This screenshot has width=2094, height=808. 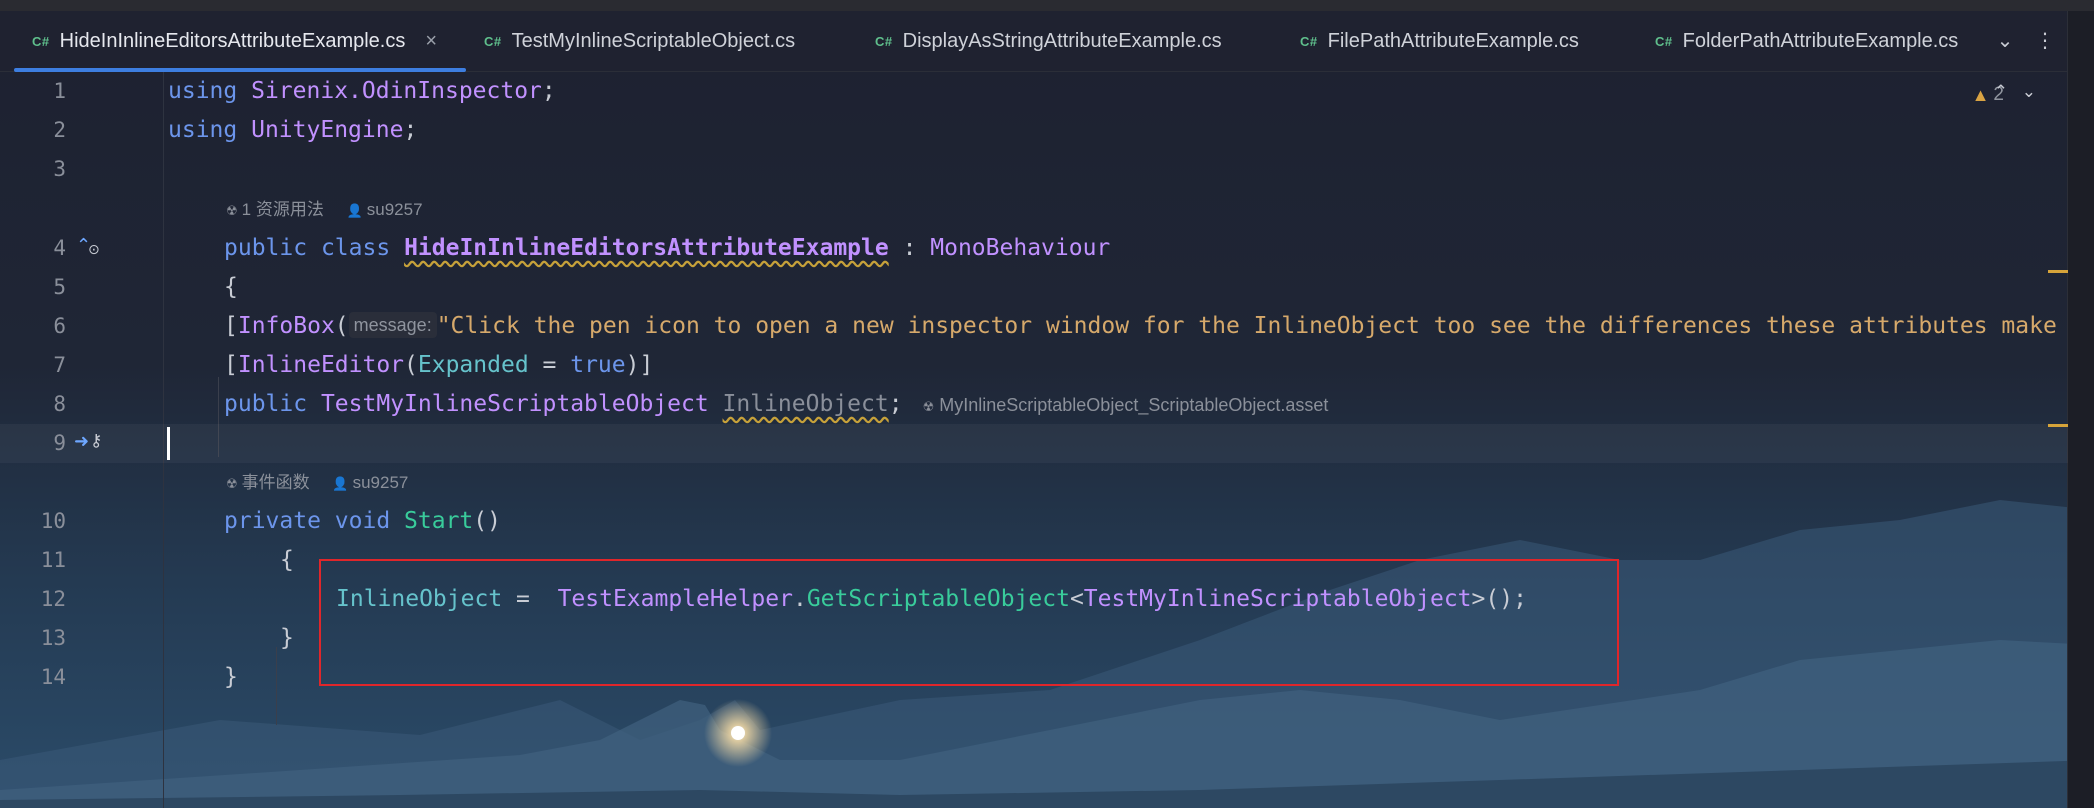 I want to click on keyword: true, so click(x=598, y=365).